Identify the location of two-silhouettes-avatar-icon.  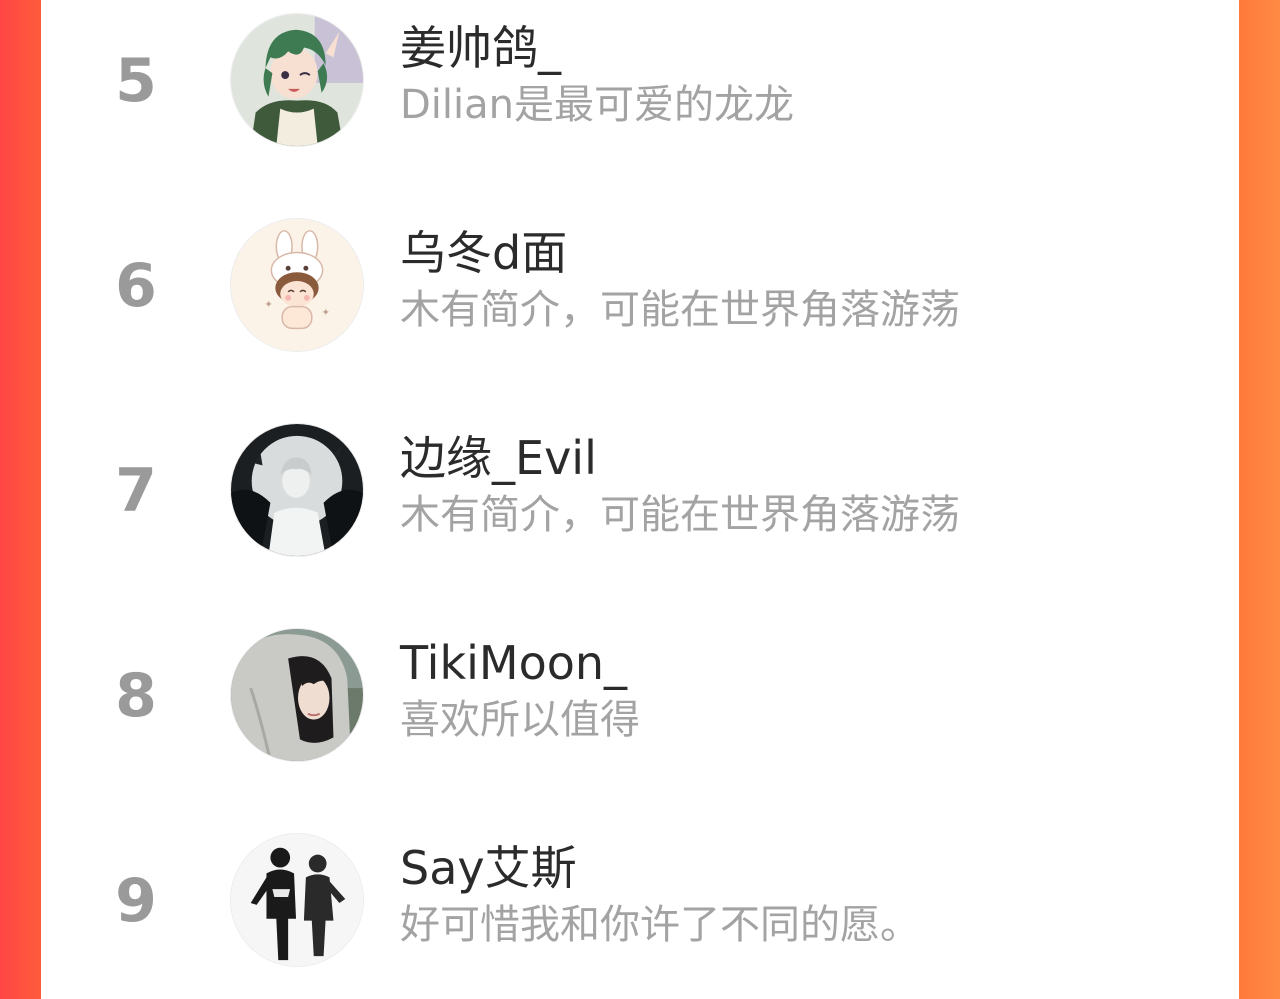
(297, 900).